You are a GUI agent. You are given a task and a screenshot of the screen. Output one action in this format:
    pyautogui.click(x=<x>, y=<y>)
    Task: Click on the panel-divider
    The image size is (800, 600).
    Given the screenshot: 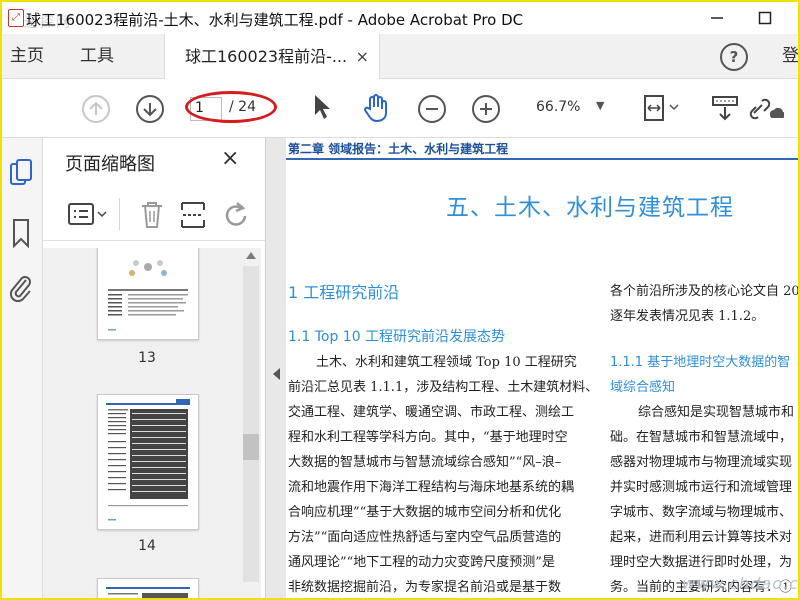 What is the action you would take?
    pyautogui.click(x=119, y=214)
    